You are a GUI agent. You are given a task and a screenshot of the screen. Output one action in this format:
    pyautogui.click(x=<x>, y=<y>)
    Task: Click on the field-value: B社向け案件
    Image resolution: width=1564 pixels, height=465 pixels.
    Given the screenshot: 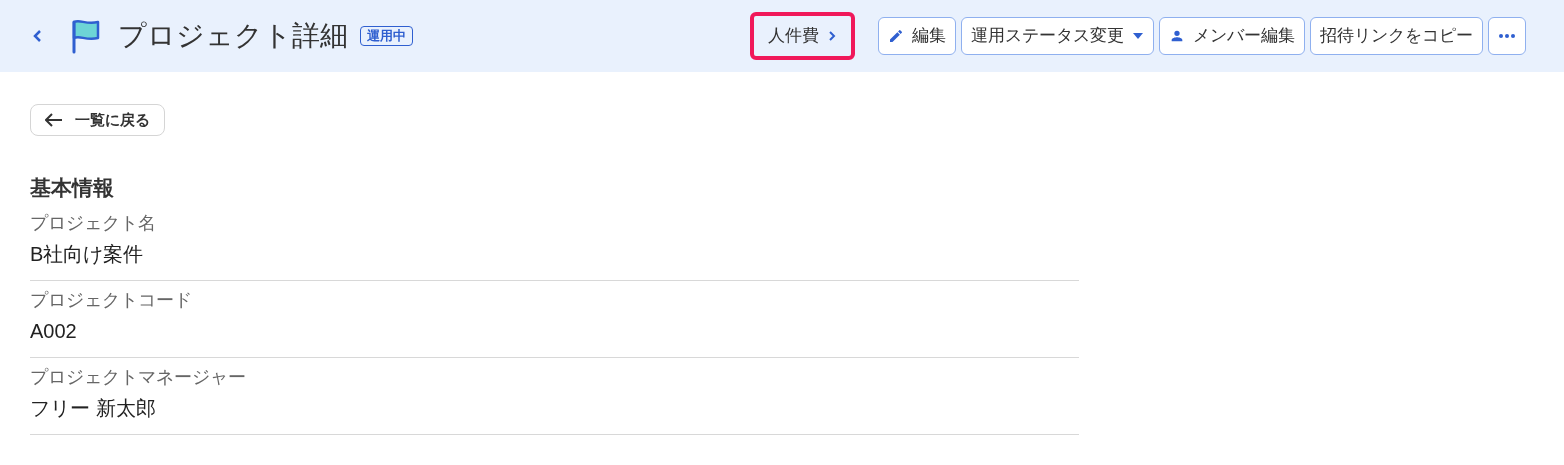 What is the action you would take?
    pyautogui.click(x=87, y=254)
    